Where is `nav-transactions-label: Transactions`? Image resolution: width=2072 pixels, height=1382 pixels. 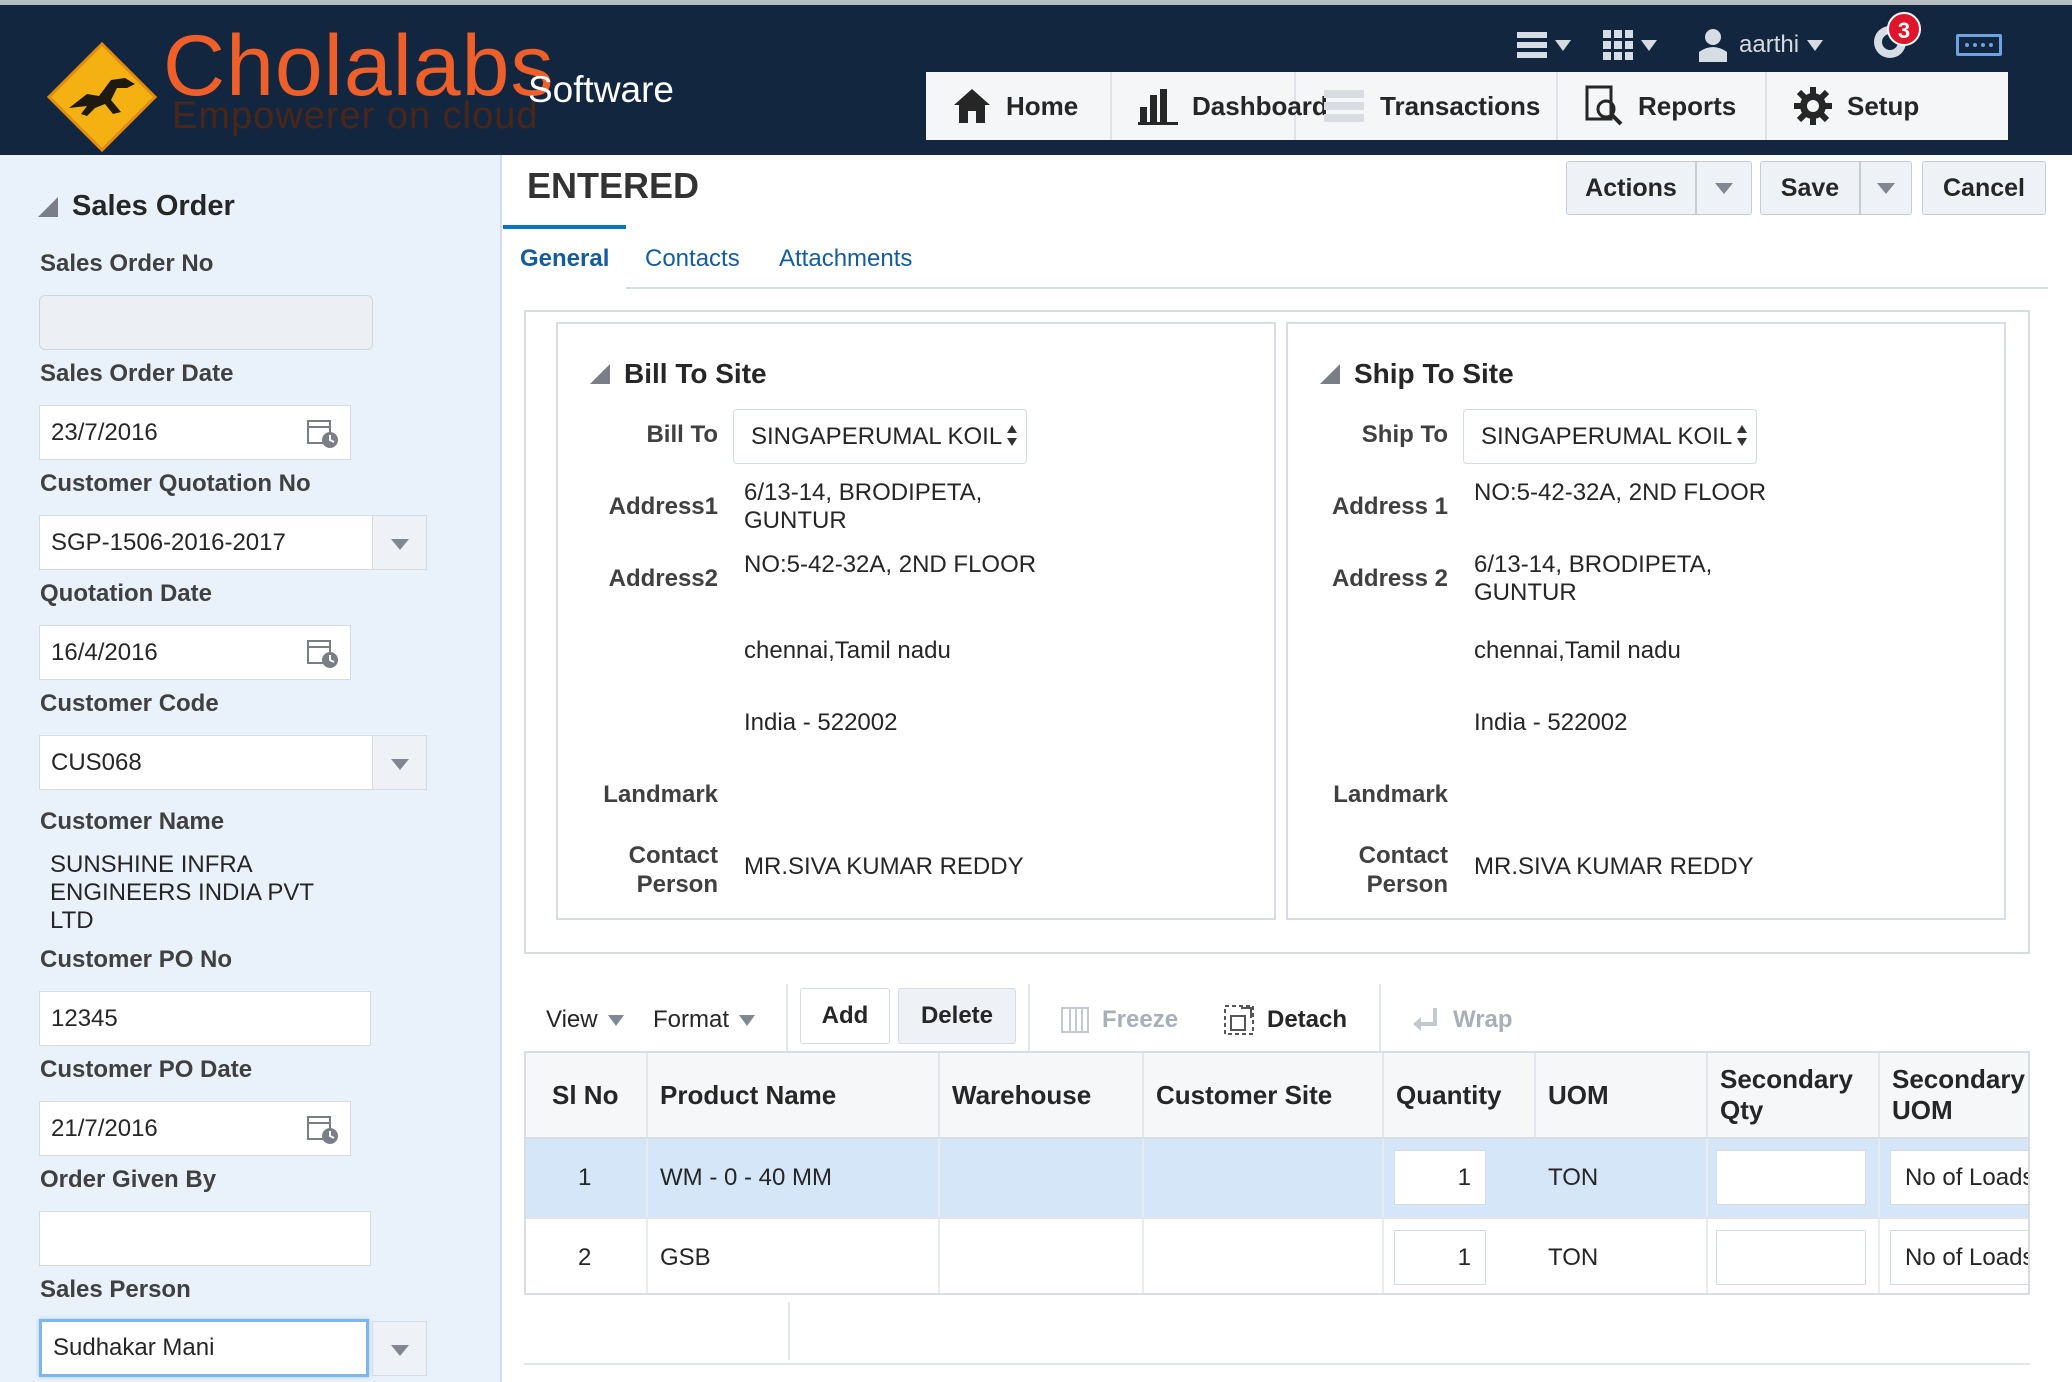 nav-transactions-label: Transactions is located at coordinates (1460, 105).